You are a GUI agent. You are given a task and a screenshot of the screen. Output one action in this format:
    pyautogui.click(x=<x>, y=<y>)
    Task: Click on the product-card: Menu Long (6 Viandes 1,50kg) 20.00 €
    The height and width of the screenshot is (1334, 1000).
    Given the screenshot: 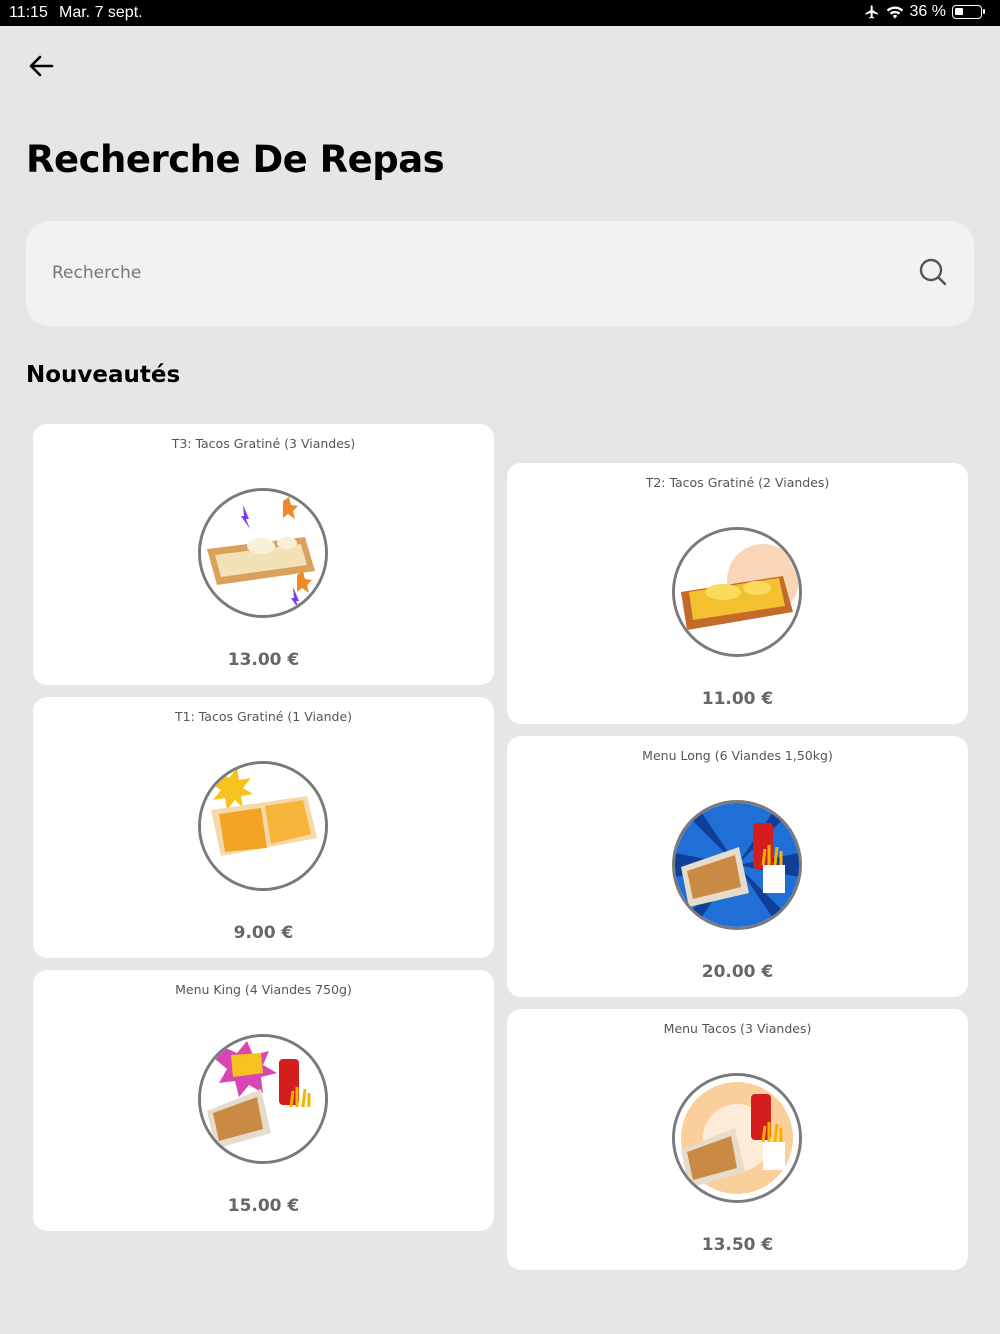 What is the action you would take?
    pyautogui.click(x=737, y=866)
    